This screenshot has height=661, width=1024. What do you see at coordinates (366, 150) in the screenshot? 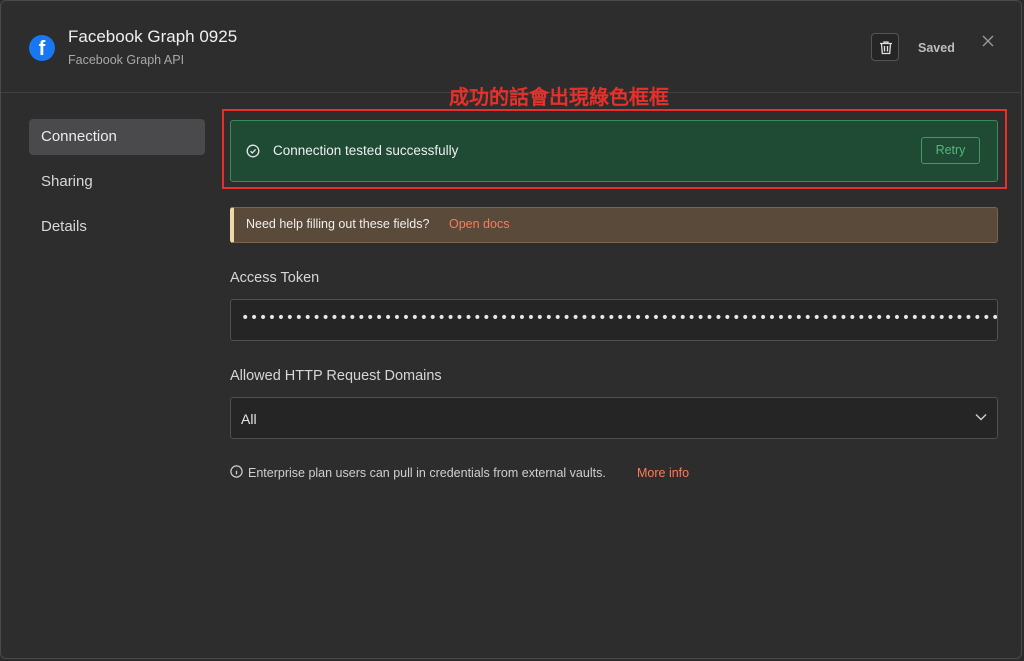
I see `success-message: Connection tested successfully` at bounding box center [366, 150].